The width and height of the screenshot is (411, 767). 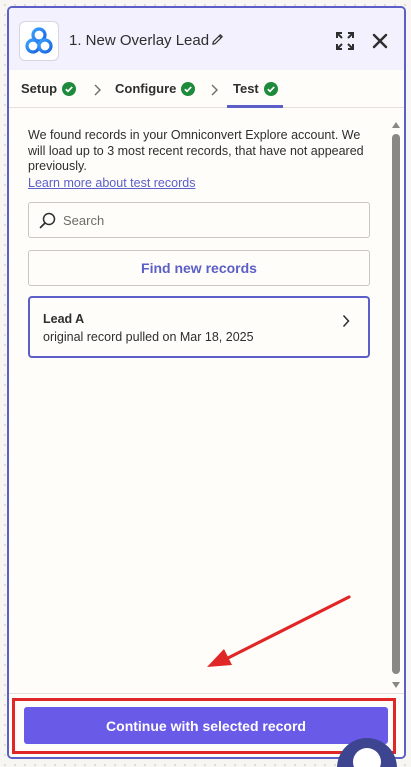 What do you see at coordinates (246, 88) in the screenshot?
I see `tab-label: Test` at bounding box center [246, 88].